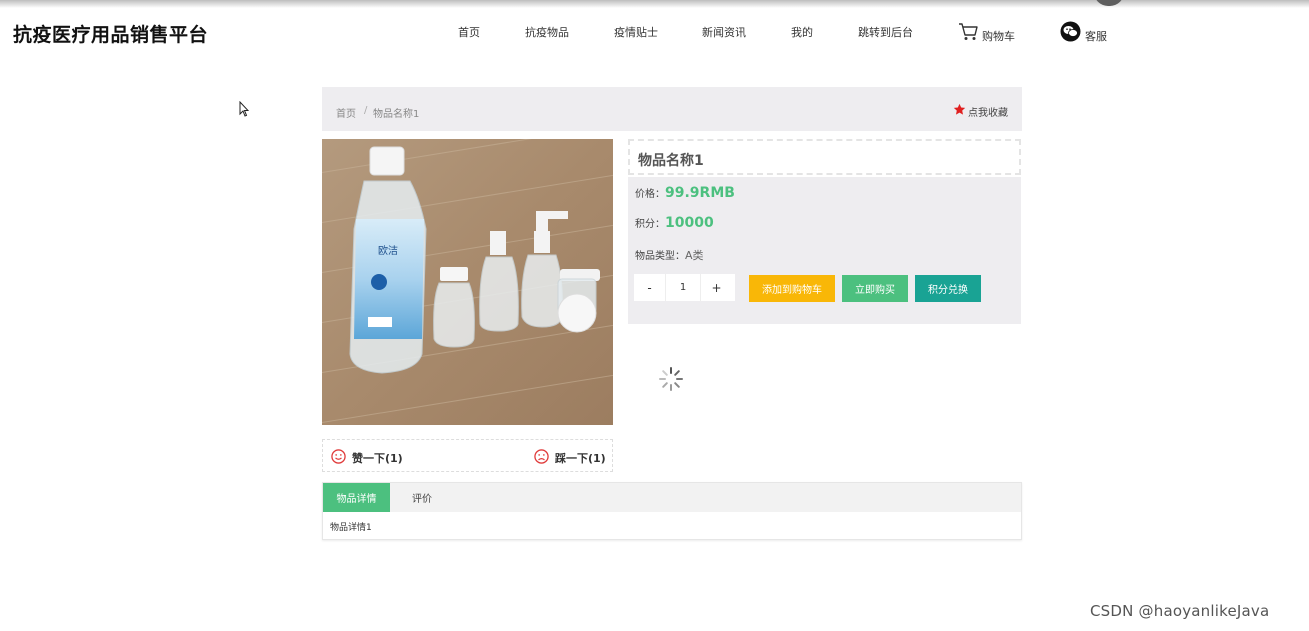 The image size is (1309, 631). Describe the element at coordinates (388, 250) in the screenshot. I see `svg-text: 欧洁` at that location.